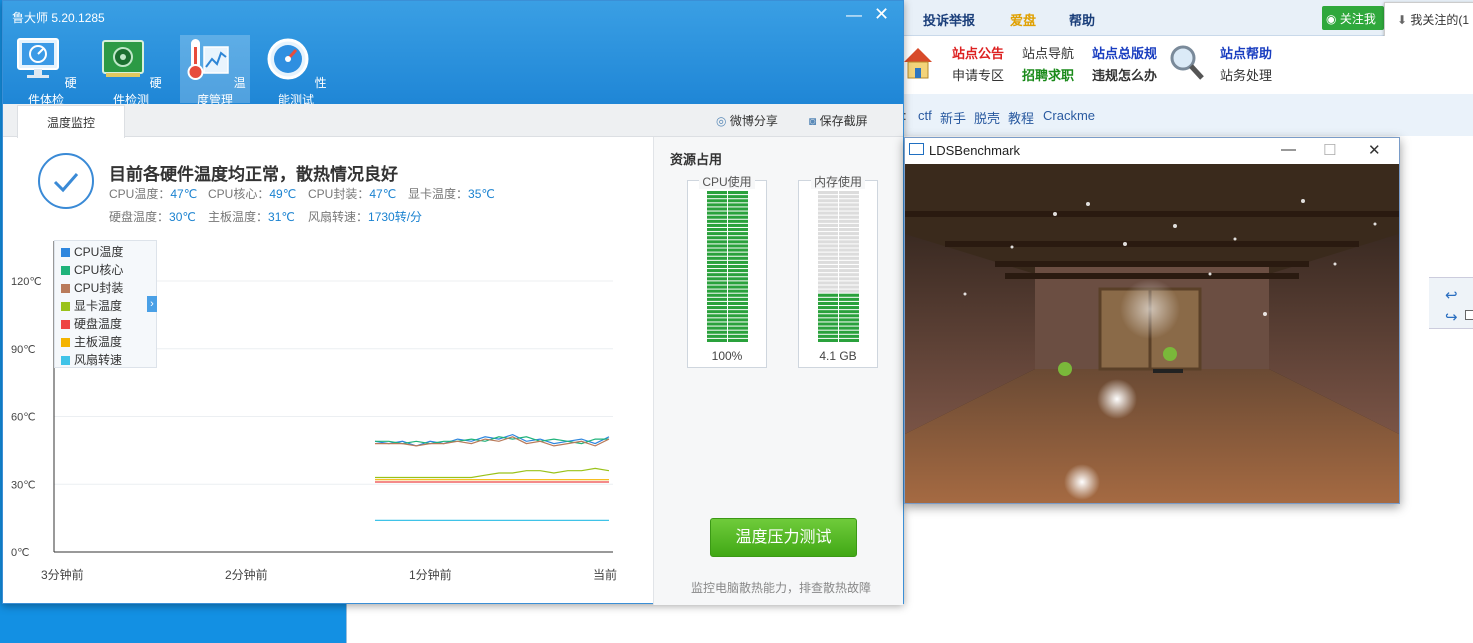 This screenshot has width=1473, height=643. What do you see at coordinates (98, 324) in the screenshot?
I see `legend-label: 硬盘温度` at bounding box center [98, 324].